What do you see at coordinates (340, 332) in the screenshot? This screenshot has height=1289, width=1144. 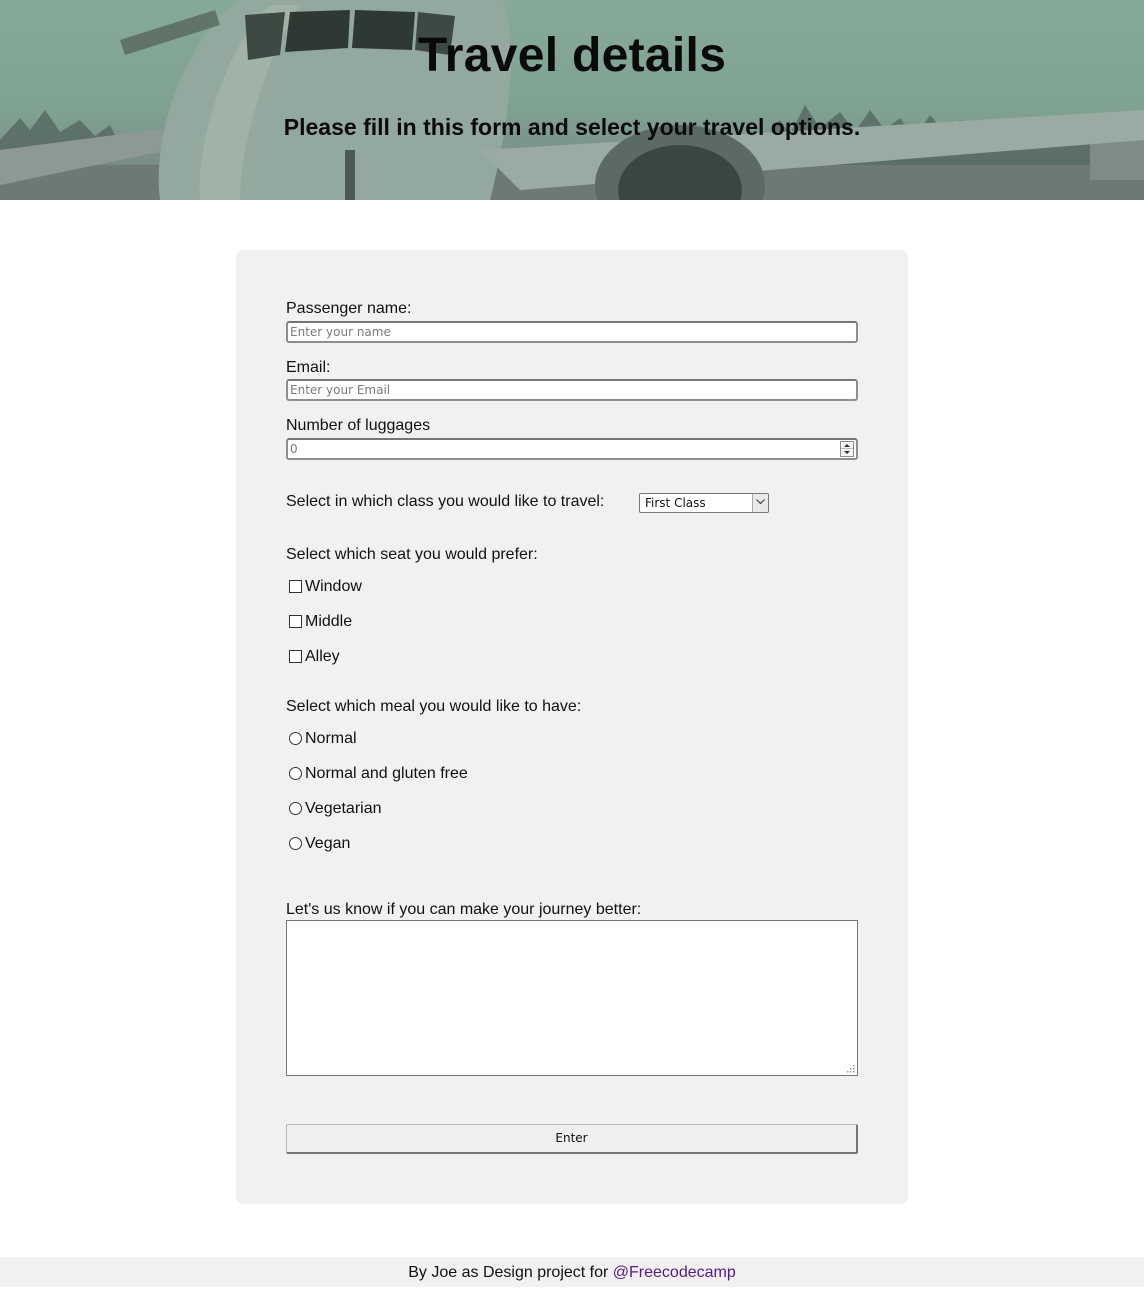 I see `name-placeholder: Enter your name` at bounding box center [340, 332].